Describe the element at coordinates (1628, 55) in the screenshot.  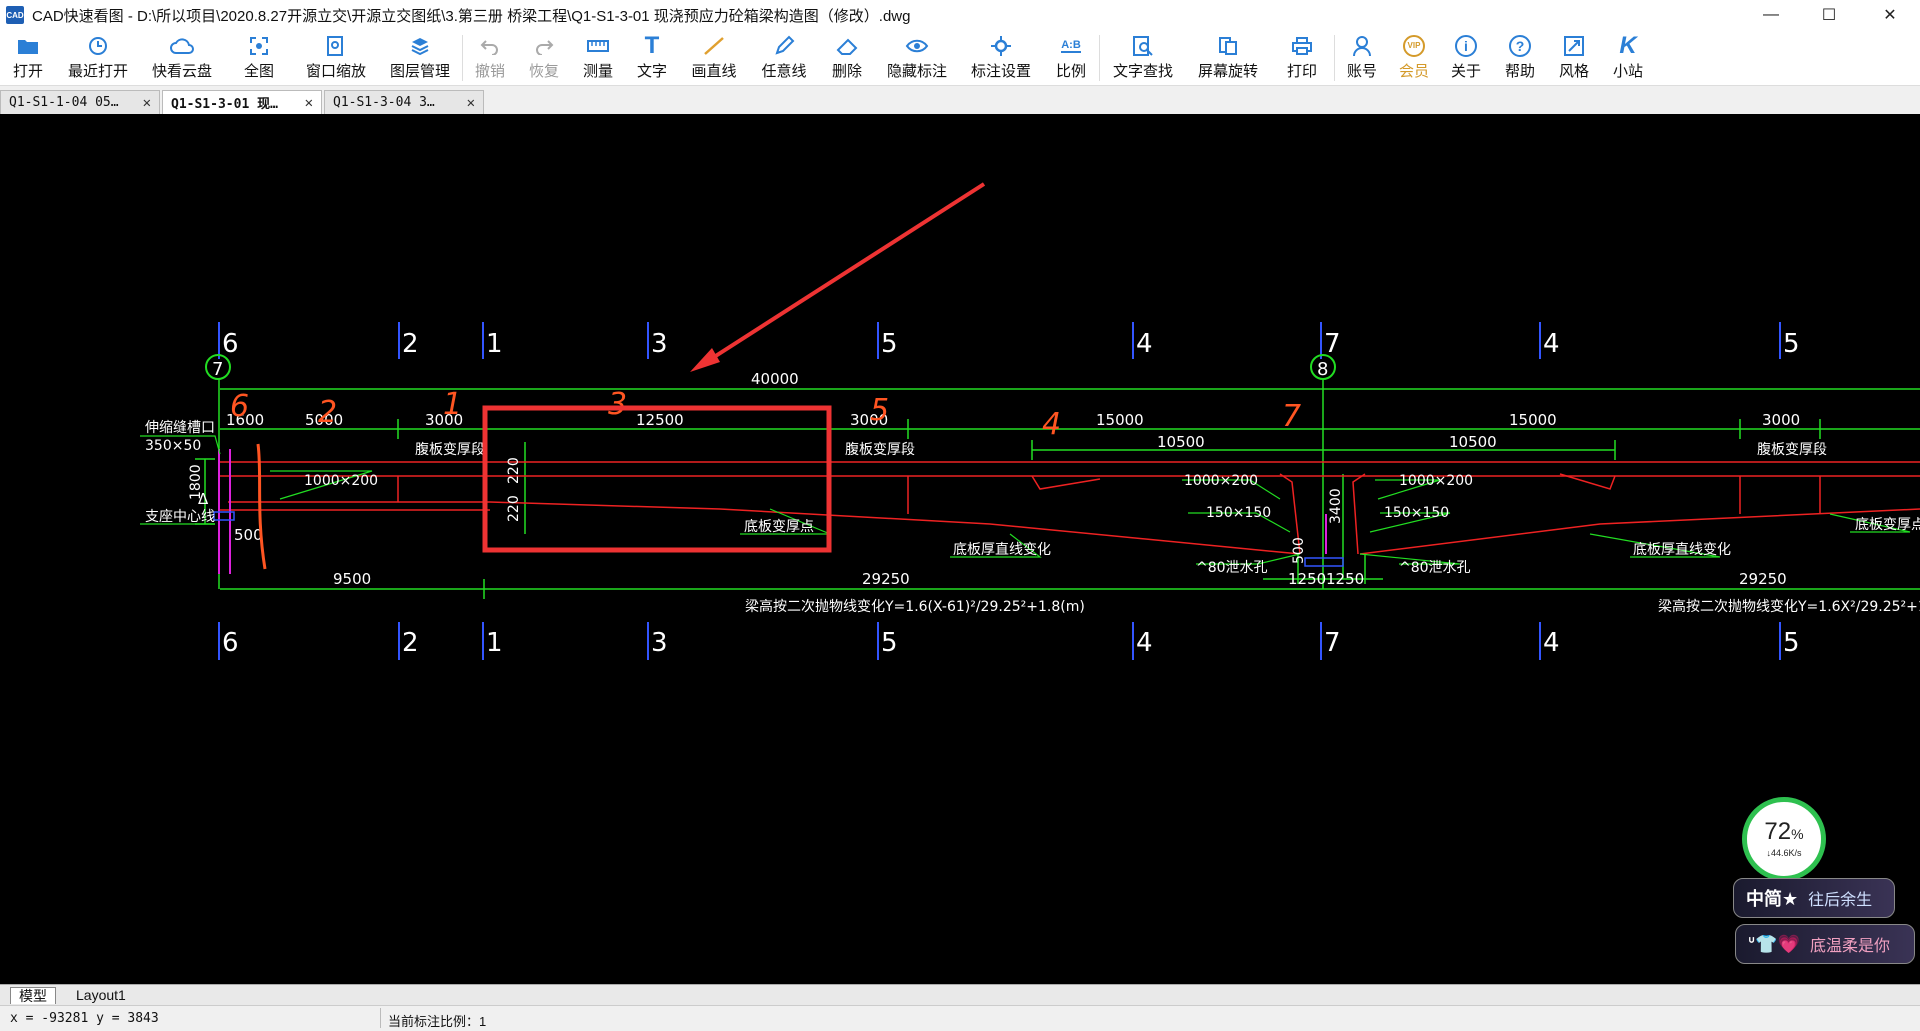
I see `toolbar-button-k: K 小站` at that location.